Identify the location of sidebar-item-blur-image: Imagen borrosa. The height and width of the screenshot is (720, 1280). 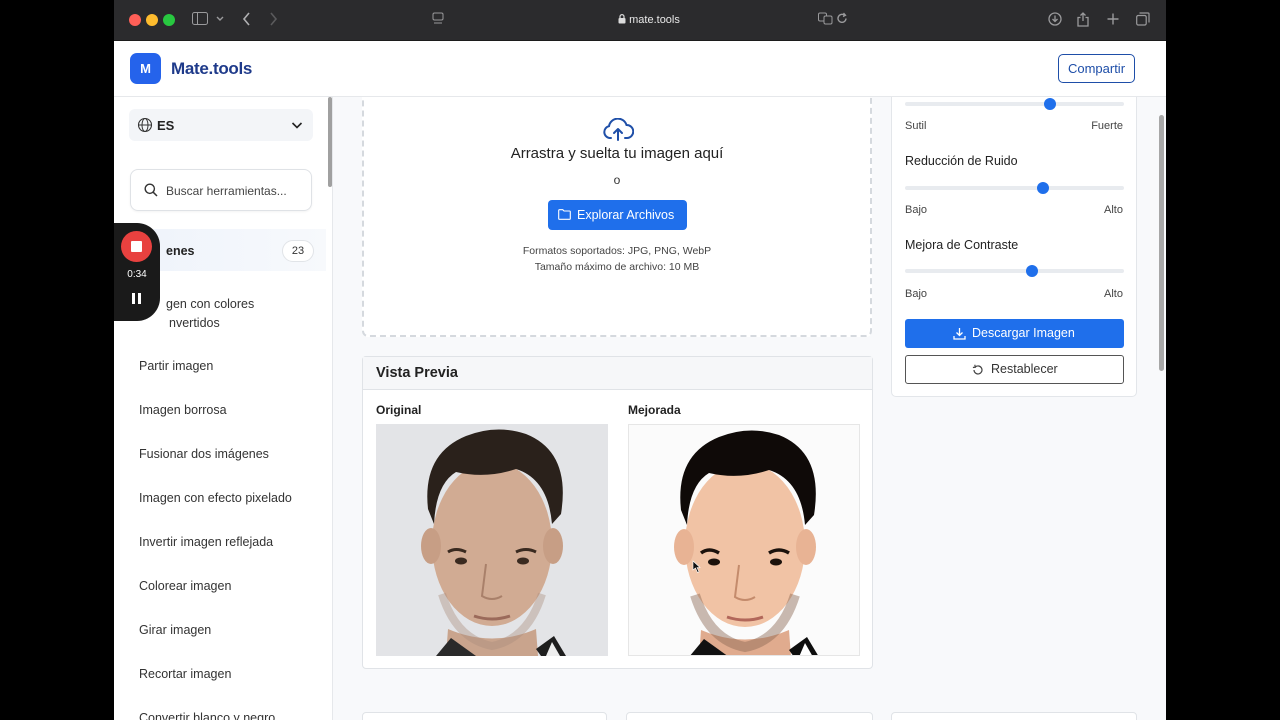
(183, 410).